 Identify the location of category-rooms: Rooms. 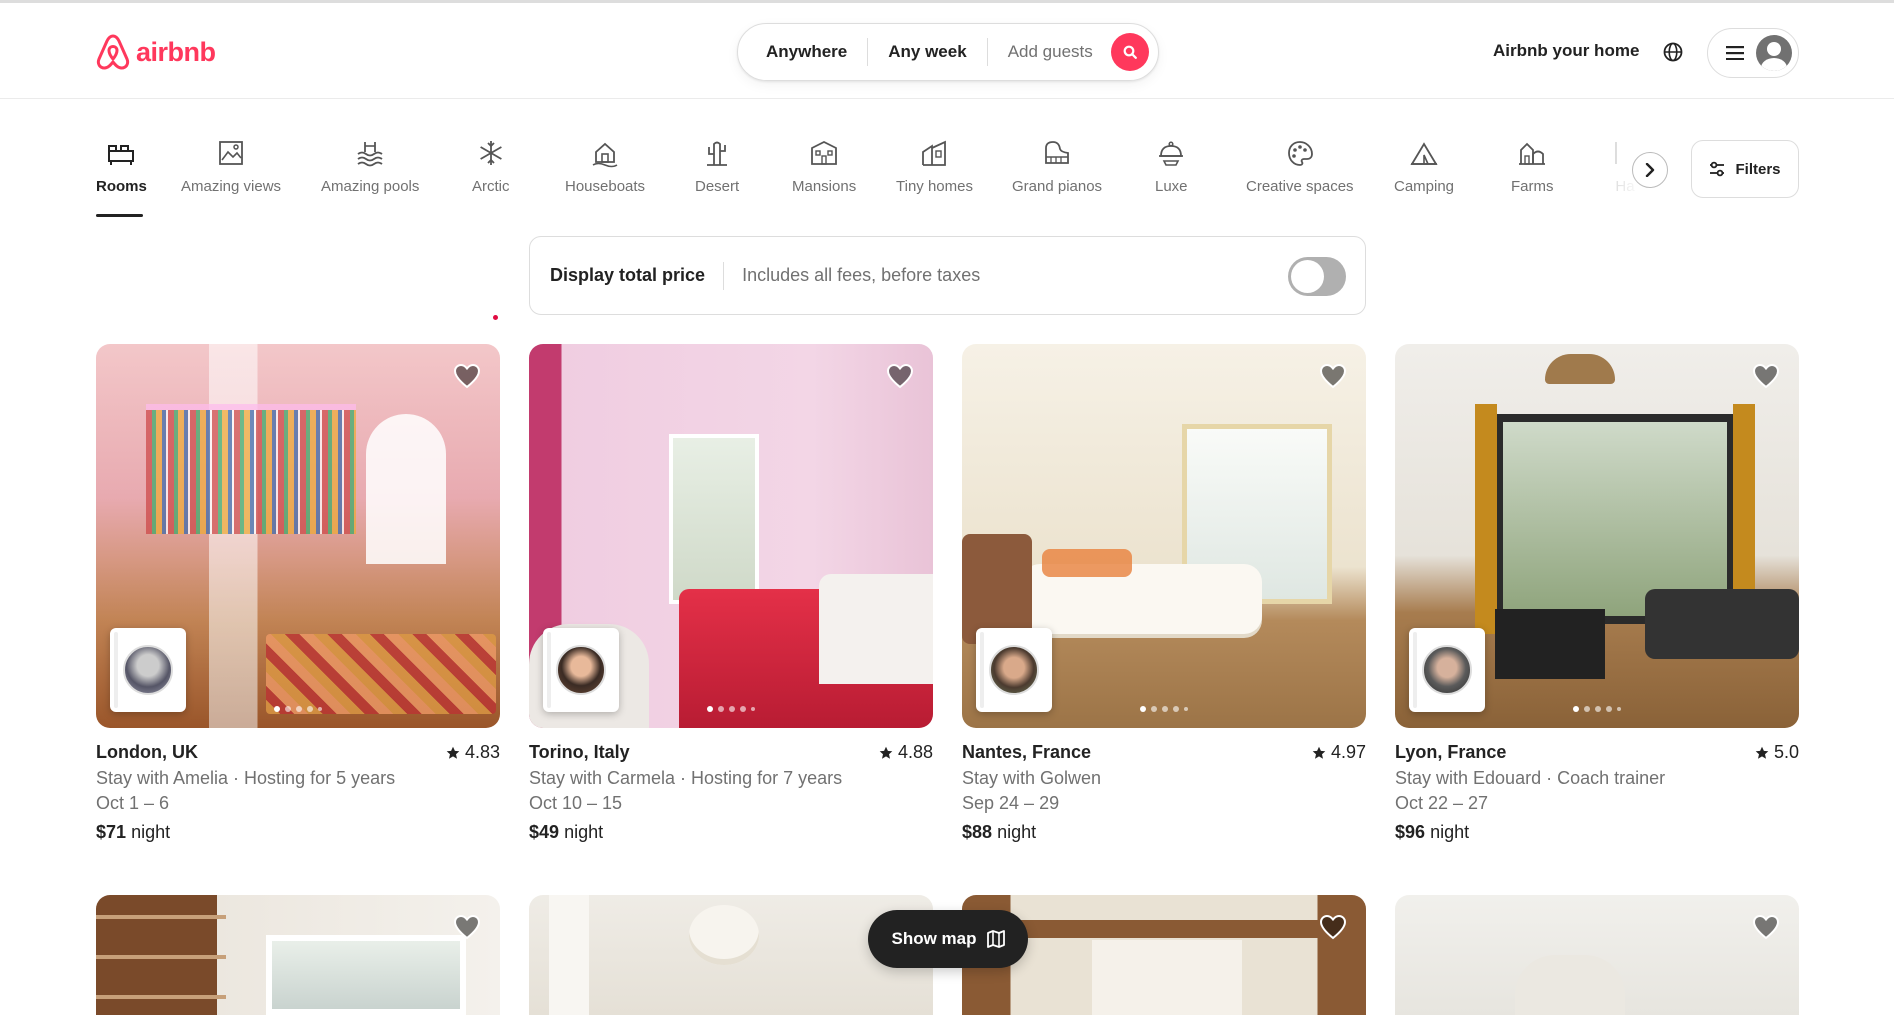
(121, 166).